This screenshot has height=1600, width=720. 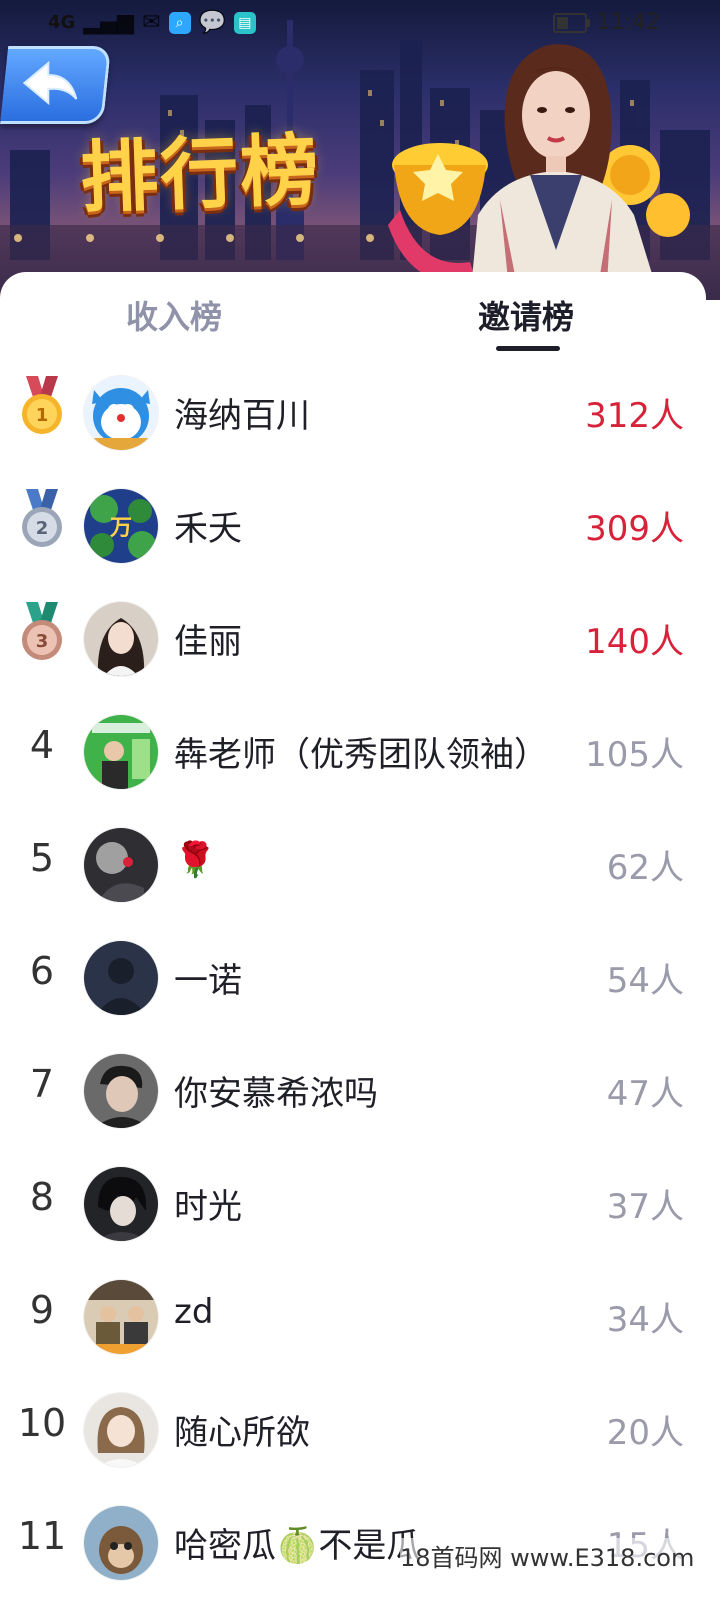 What do you see at coordinates (645, 1094) in the screenshot?
I see `invite-count: 47人` at bounding box center [645, 1094].